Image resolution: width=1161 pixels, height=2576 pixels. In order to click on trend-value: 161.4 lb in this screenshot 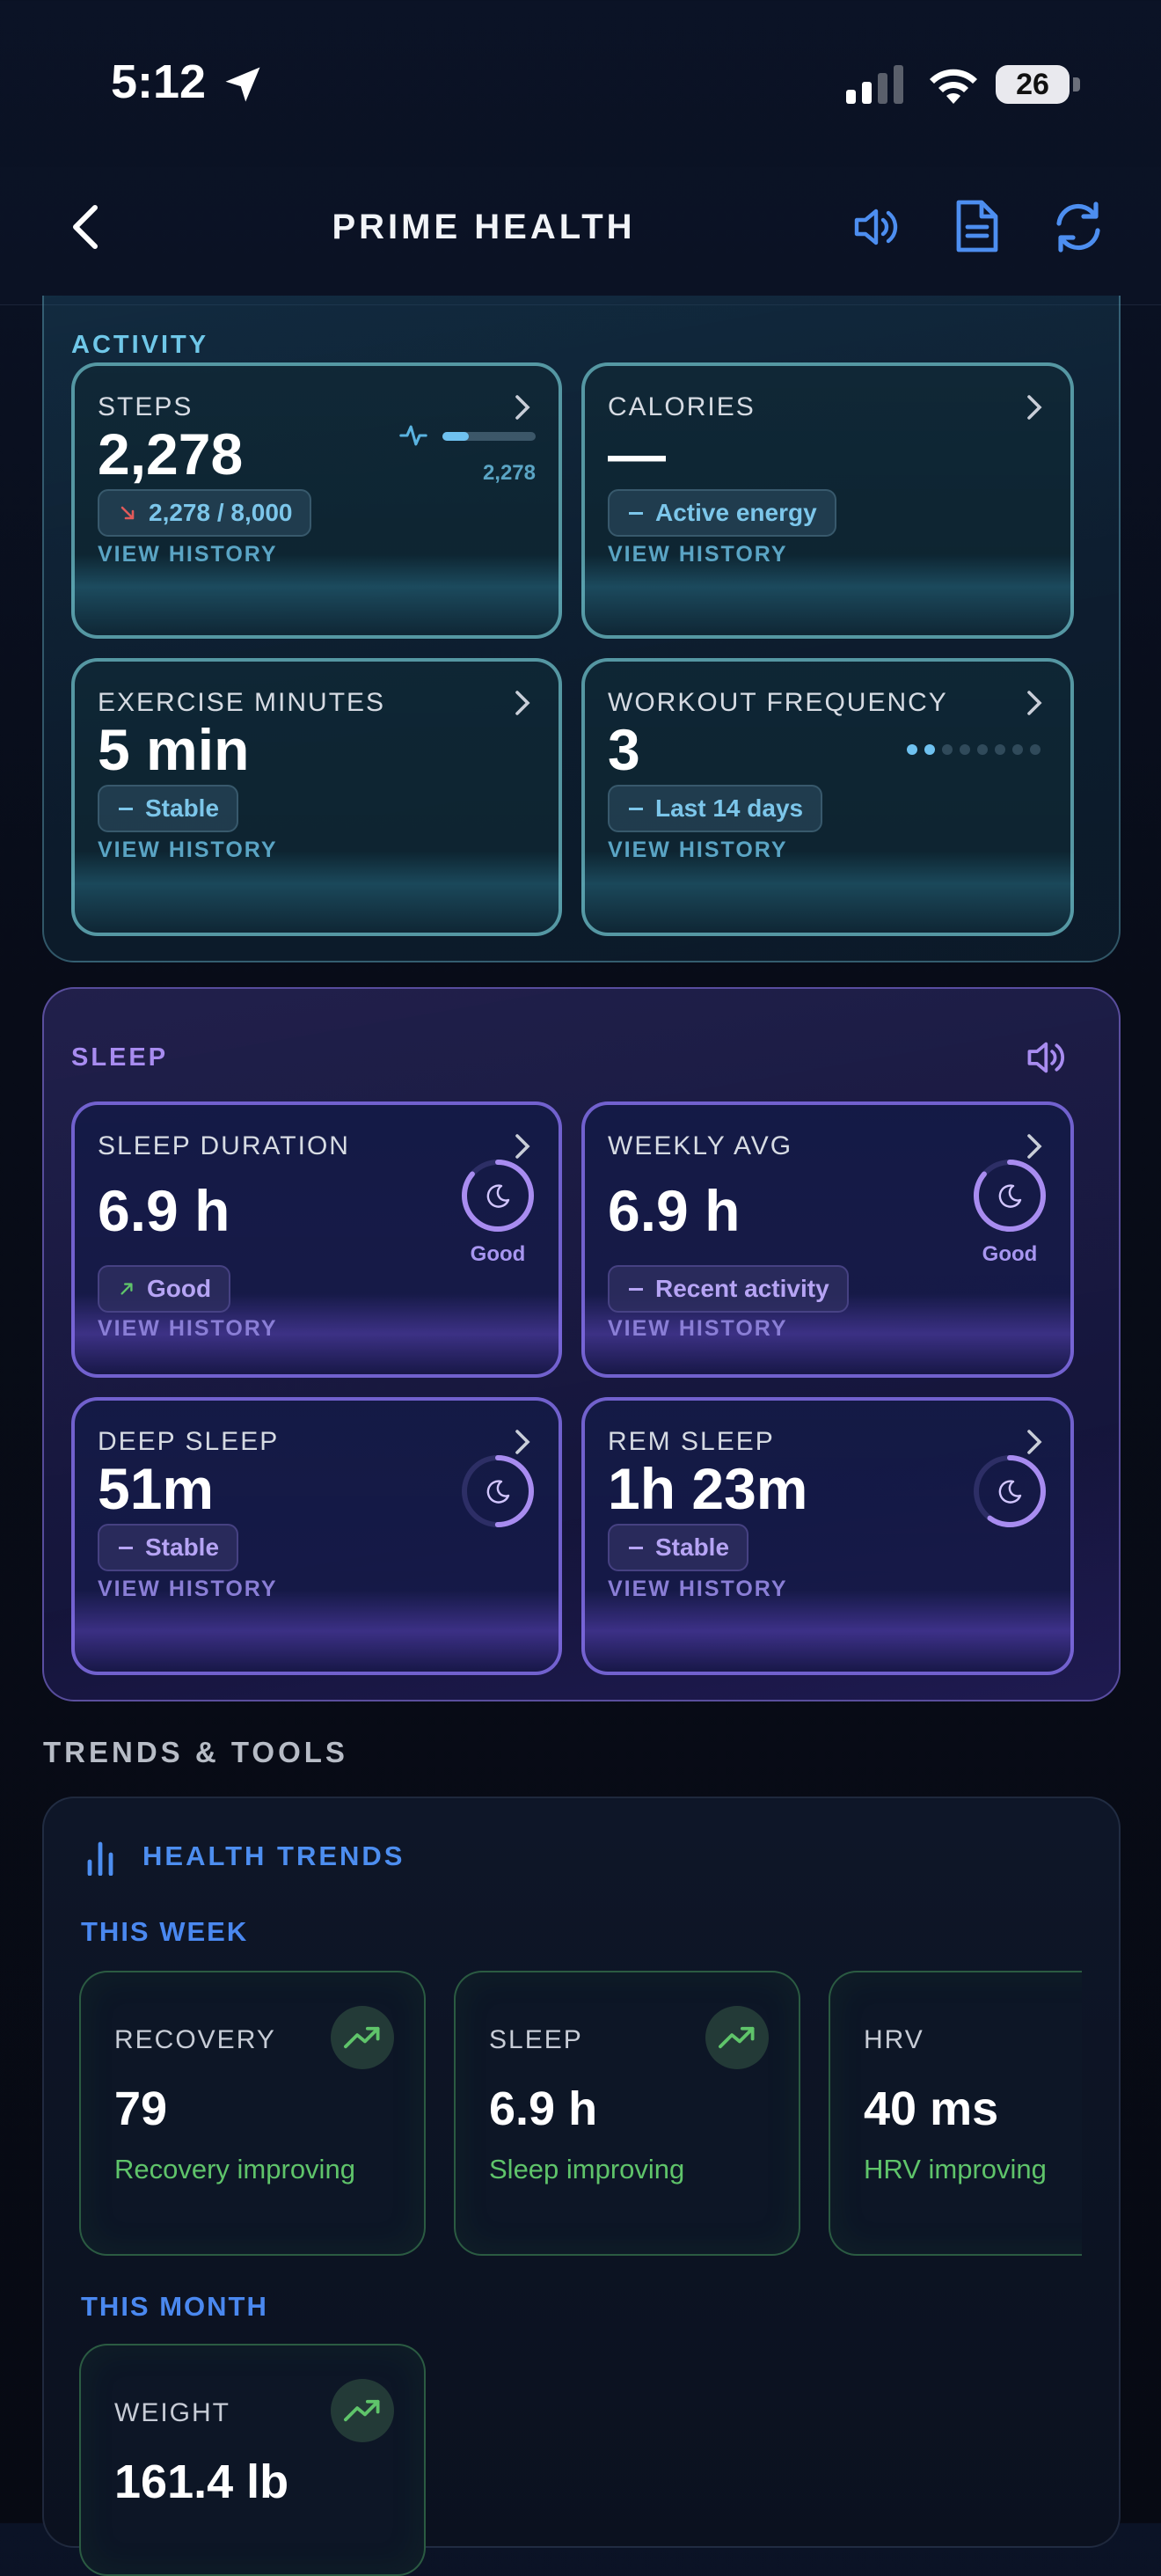, I will do `click(201, 2481)`.